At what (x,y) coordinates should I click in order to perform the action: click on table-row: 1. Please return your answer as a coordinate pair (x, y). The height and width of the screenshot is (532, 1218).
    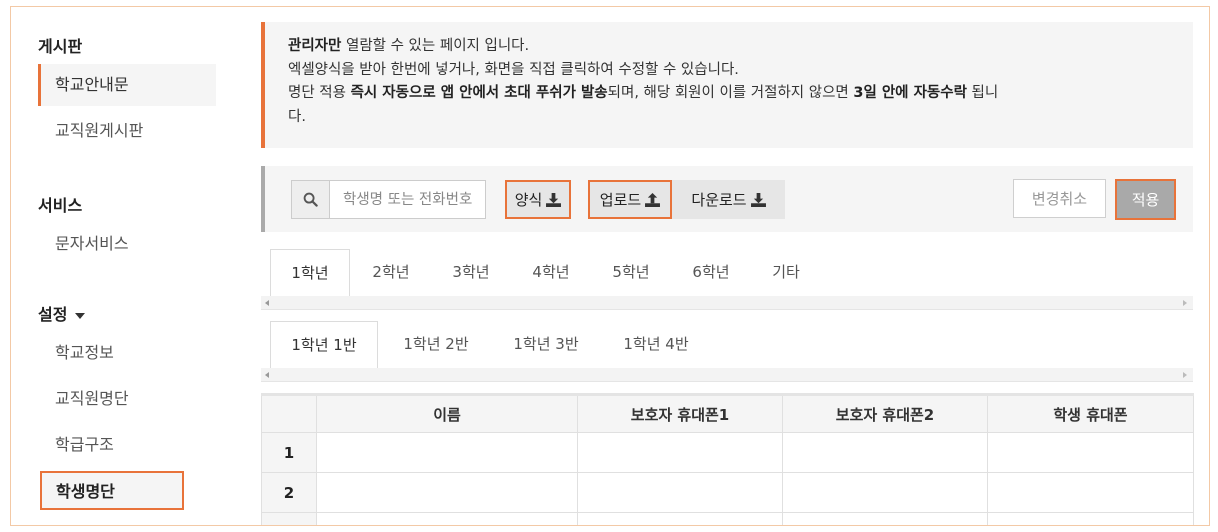
    Looking at the image, I should click on (727, 452).